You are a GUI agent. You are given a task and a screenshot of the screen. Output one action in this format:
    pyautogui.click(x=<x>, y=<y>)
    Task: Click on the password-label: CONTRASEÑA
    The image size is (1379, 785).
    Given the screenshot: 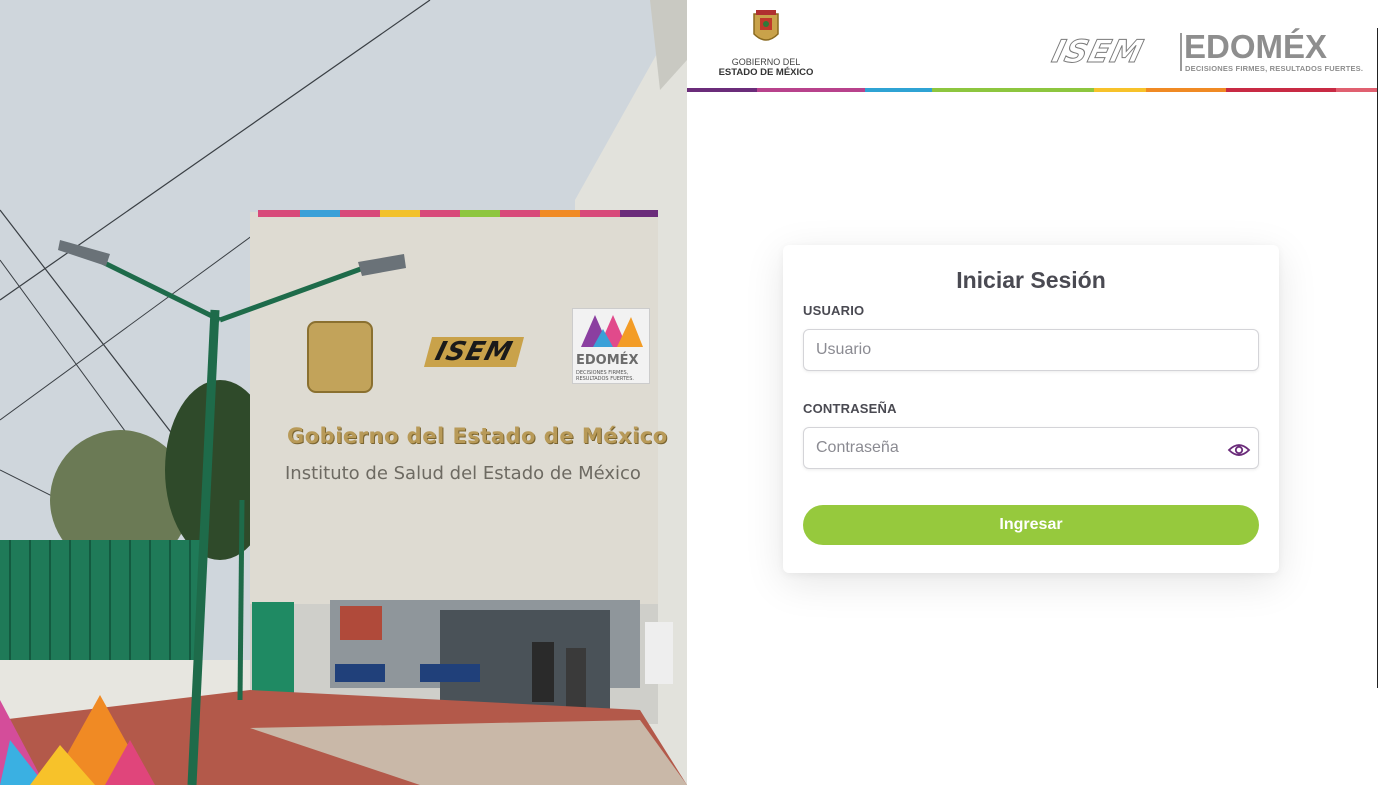 What is the action you would take?
    pyautogui.click(x=850, y=408)
    